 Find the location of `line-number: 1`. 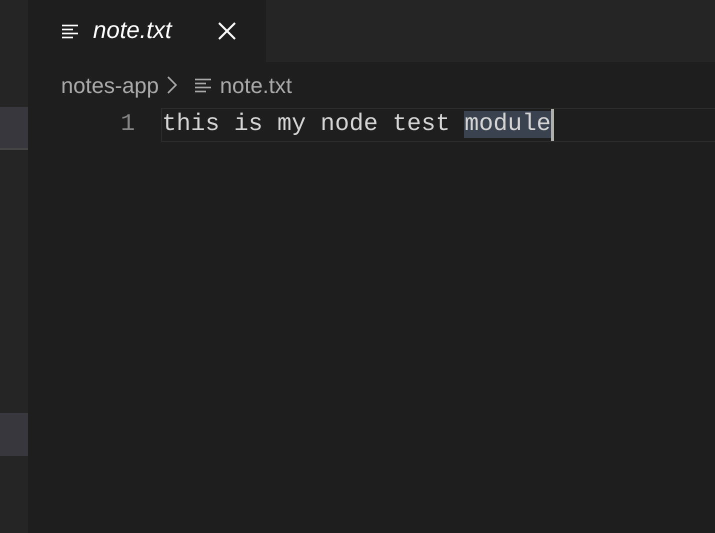

line-number: 1 is located at coordinates (128, 125).